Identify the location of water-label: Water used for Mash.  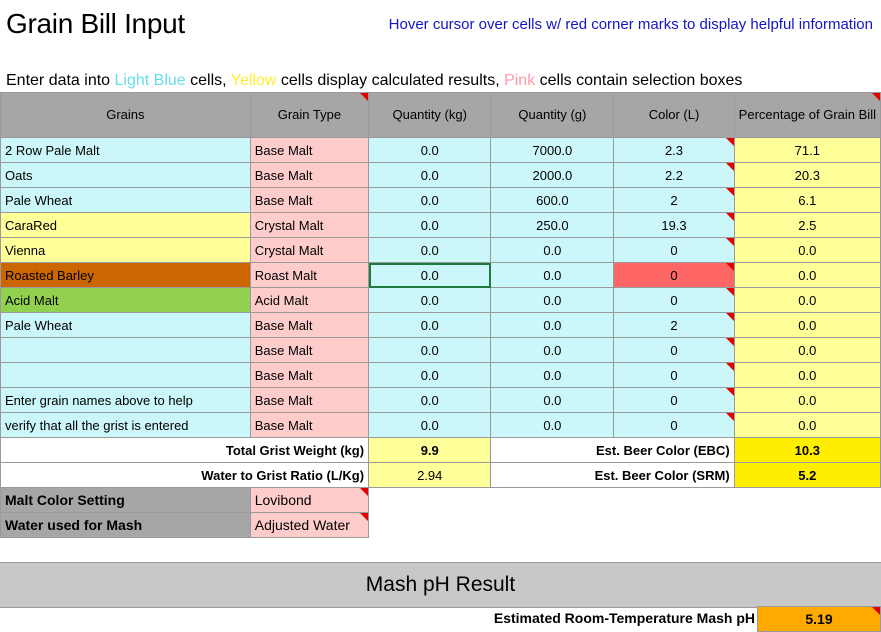
(125, 525).